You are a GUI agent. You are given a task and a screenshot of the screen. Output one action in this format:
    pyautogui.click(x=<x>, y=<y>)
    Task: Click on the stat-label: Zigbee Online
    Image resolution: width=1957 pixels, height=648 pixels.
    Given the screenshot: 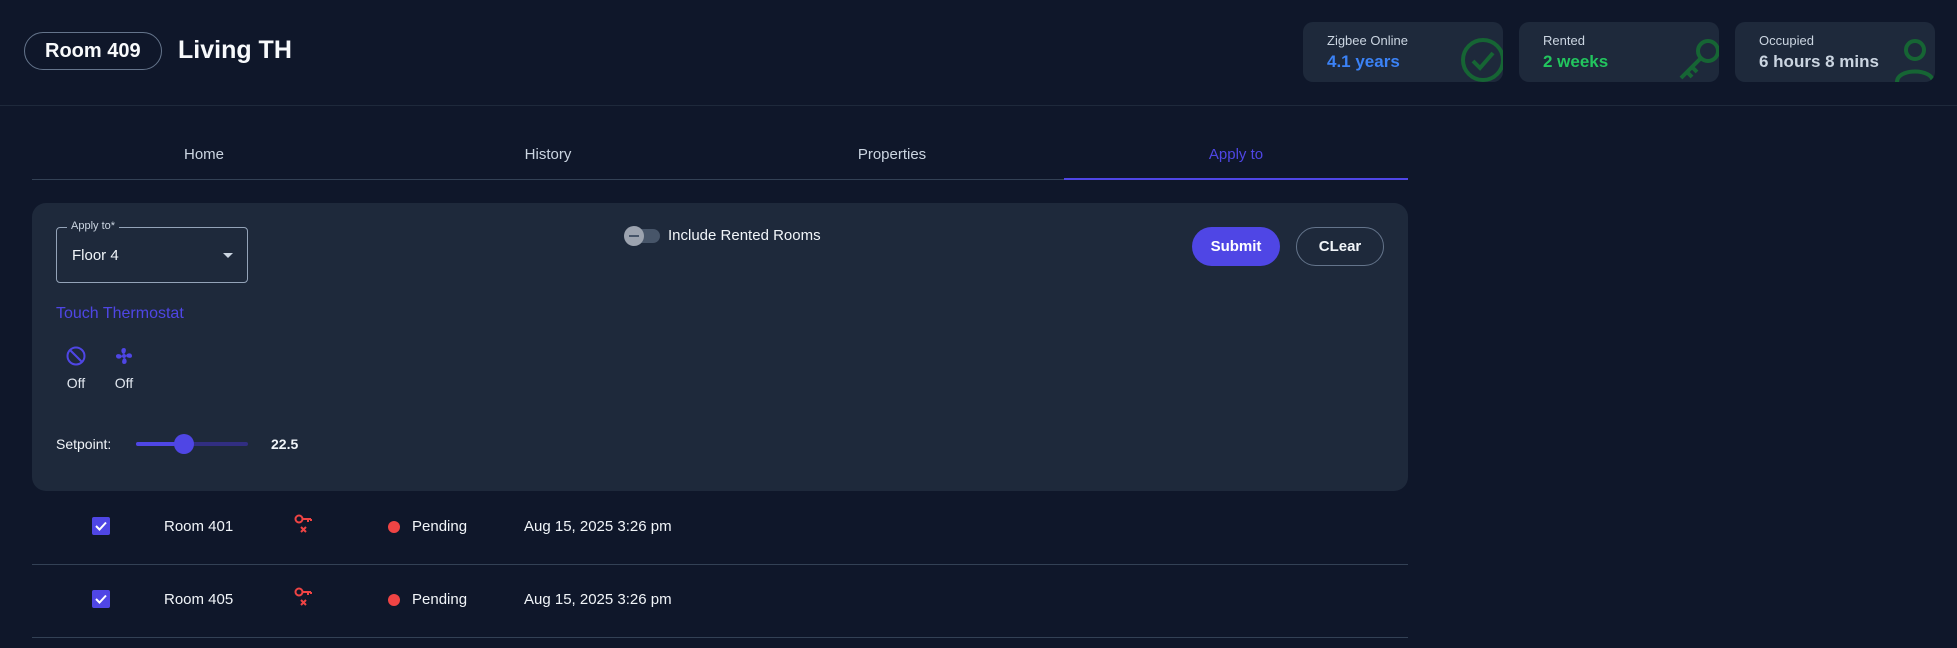 What is the action you would take?
    pyautogui.click(x=1367, y=40)
    